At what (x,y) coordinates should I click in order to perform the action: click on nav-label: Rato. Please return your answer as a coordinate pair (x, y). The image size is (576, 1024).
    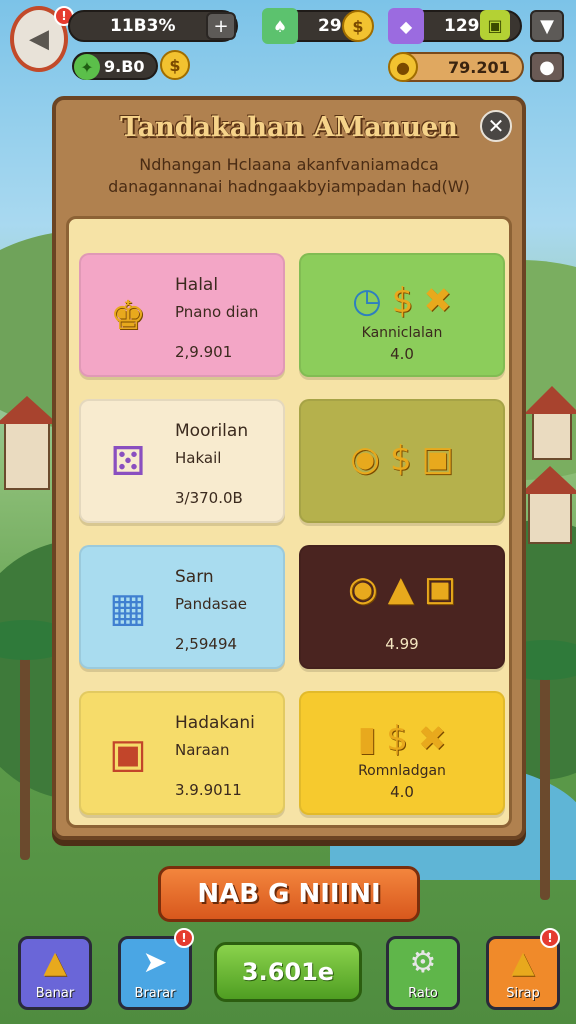
    Looking at the image, I should click on (423, 993).